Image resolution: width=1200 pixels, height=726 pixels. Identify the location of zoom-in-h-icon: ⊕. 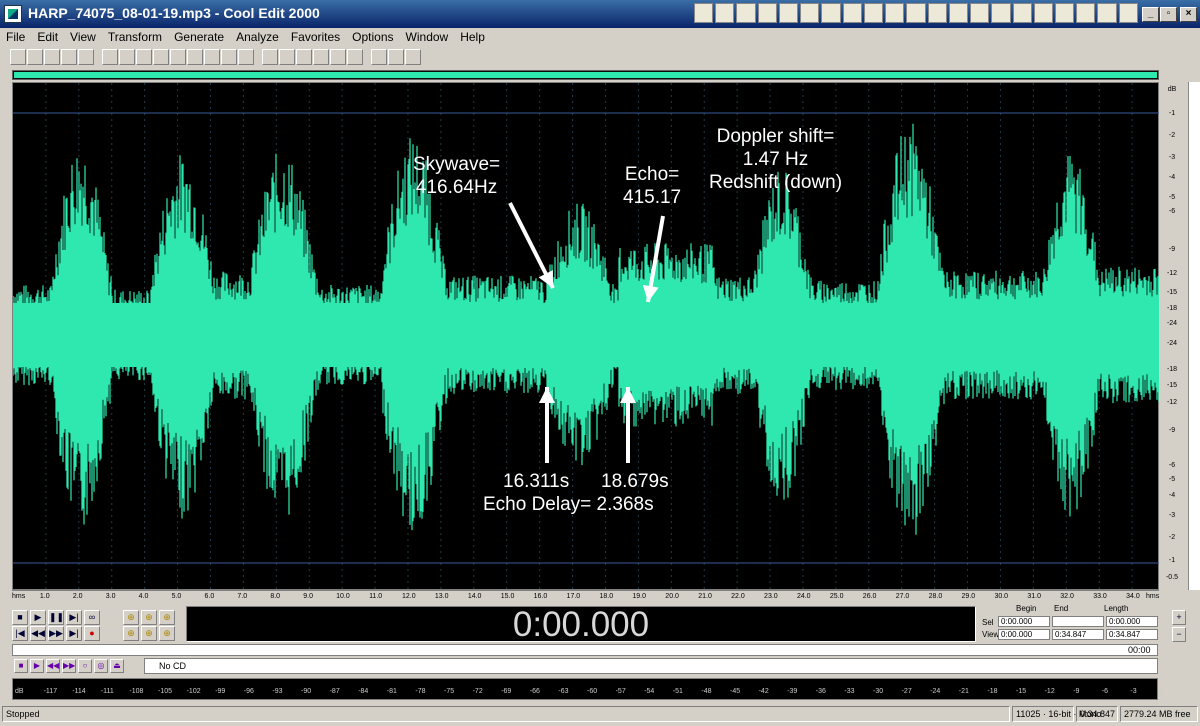
(131, 617).